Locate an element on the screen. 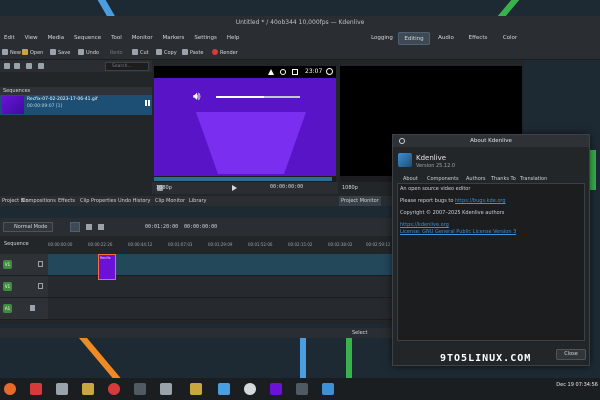  menu-monitor: Monitor is located at coordinates (142, 38).